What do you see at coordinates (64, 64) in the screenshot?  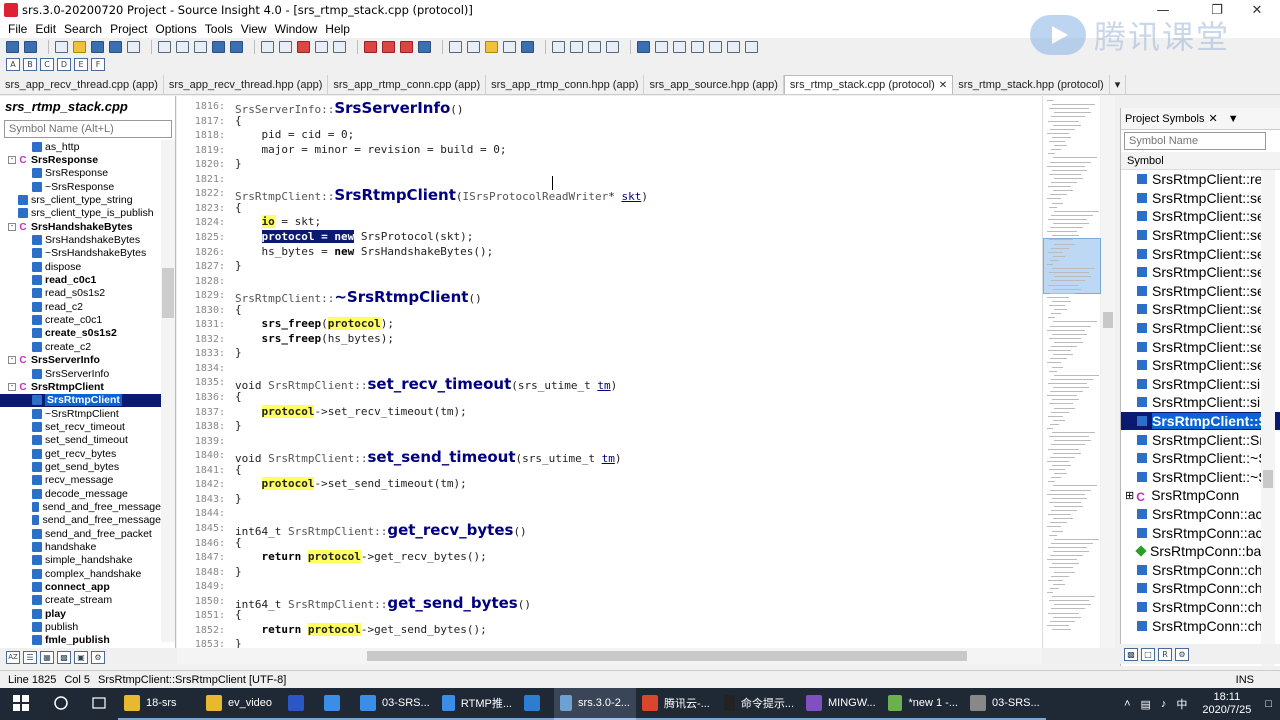 I see `style-d-icon: D` at bounding box center [64, 64].